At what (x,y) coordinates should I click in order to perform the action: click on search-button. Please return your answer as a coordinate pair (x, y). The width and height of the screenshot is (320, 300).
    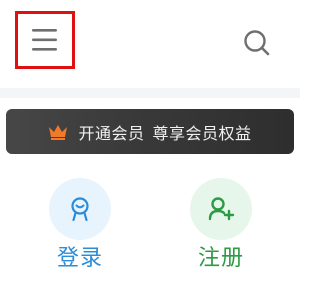
    Looking at the image, I should click on (257, 43).